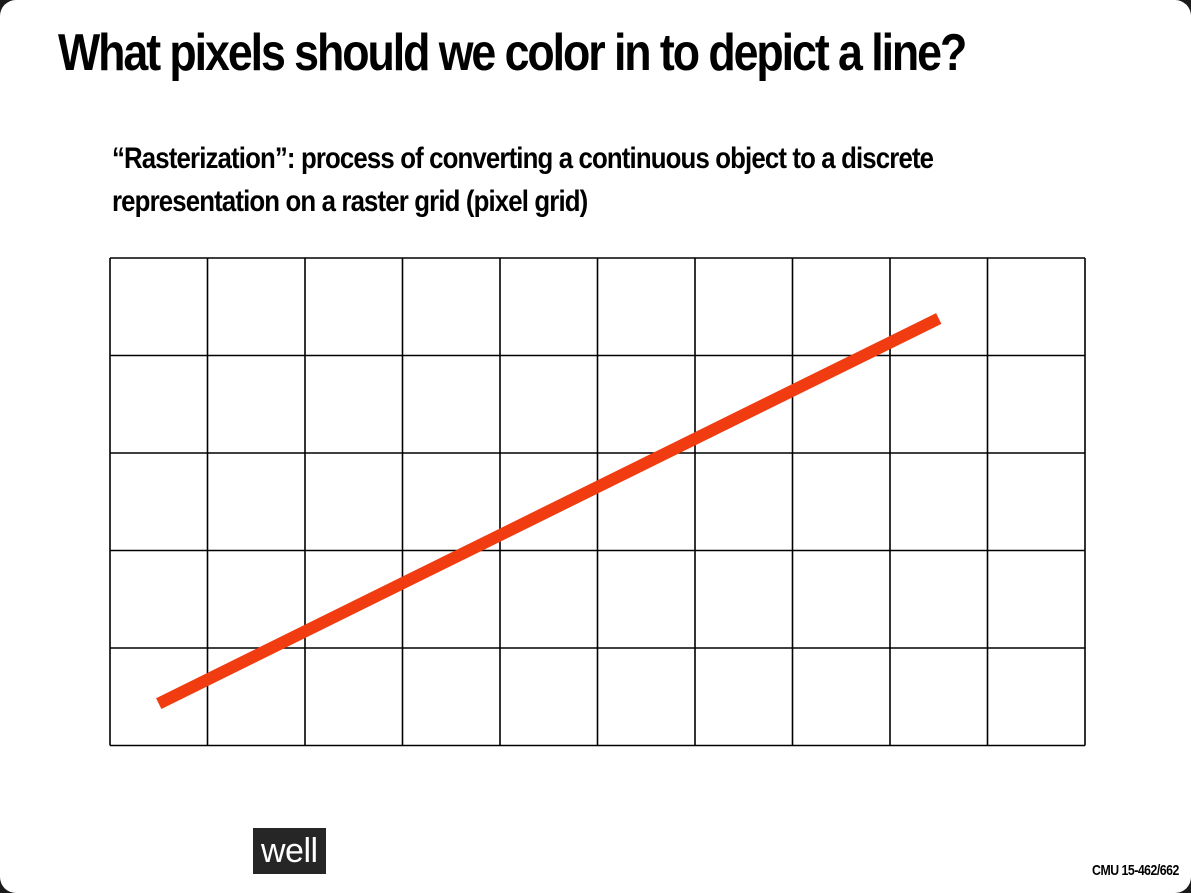 This screenshot has width=1191, height=893. Describe the element at coordinates (1135, 870) in the screenshot. I see `course-label: CMU 15-462/662` at that location.